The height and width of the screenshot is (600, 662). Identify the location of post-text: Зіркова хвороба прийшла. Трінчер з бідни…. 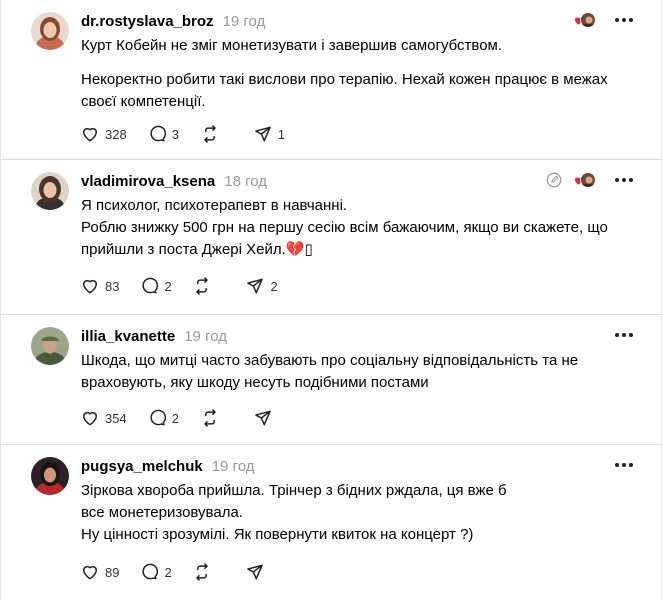
(357, 513).